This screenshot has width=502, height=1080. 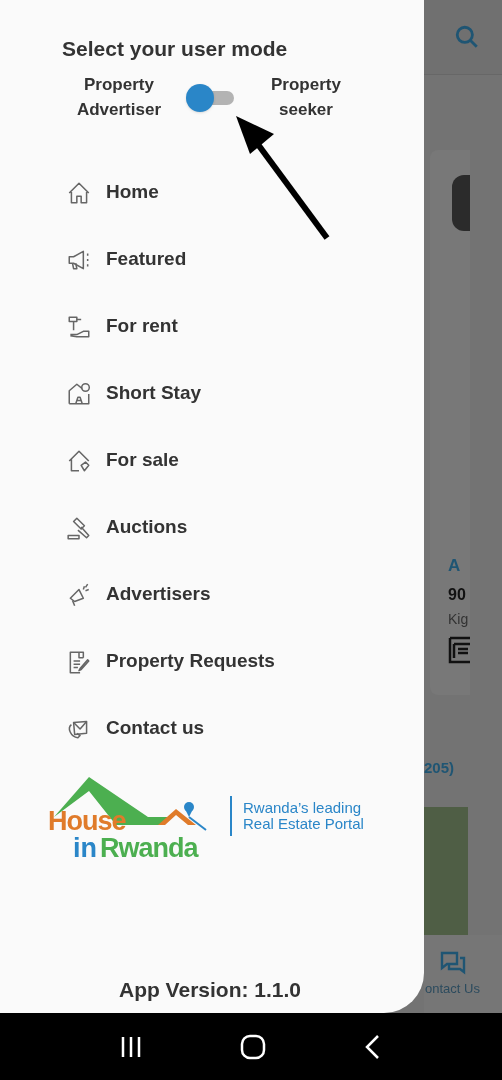 What do you see at coordinates (253, 1046) in the screenshot?
I see `home-icon` at bounding box center [253, 1046].